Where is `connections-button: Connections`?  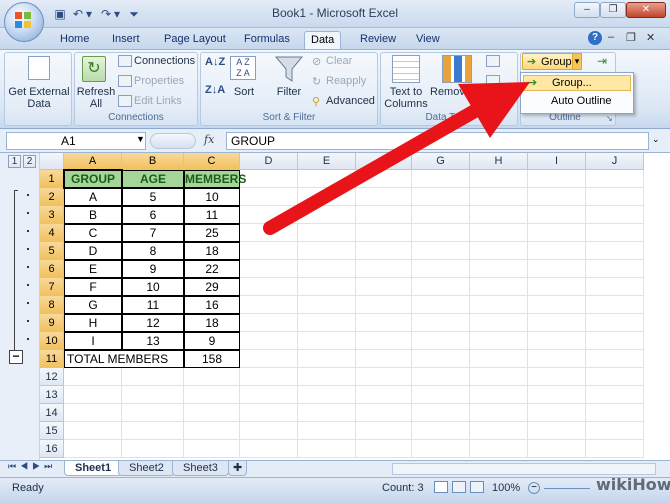
connections-button: Connections is located at coordinates (164, 61).